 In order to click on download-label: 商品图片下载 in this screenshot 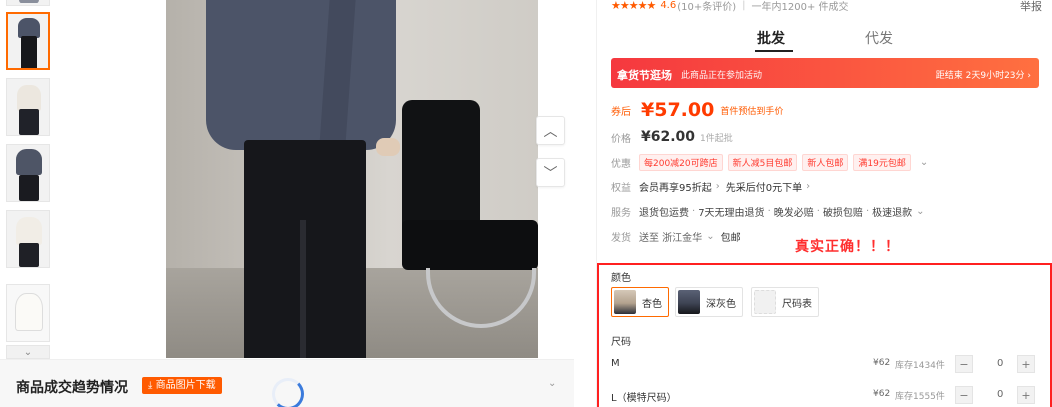, I will do `click(185, 385)`.